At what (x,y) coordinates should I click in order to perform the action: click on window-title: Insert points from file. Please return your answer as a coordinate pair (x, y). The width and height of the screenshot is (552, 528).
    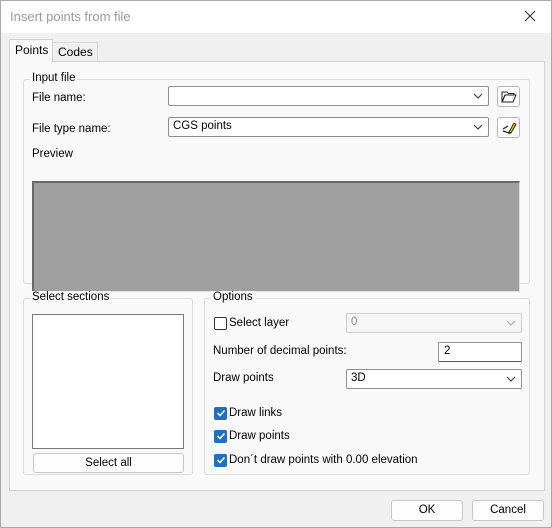
    Looking at the image, I should click on (70, 16).